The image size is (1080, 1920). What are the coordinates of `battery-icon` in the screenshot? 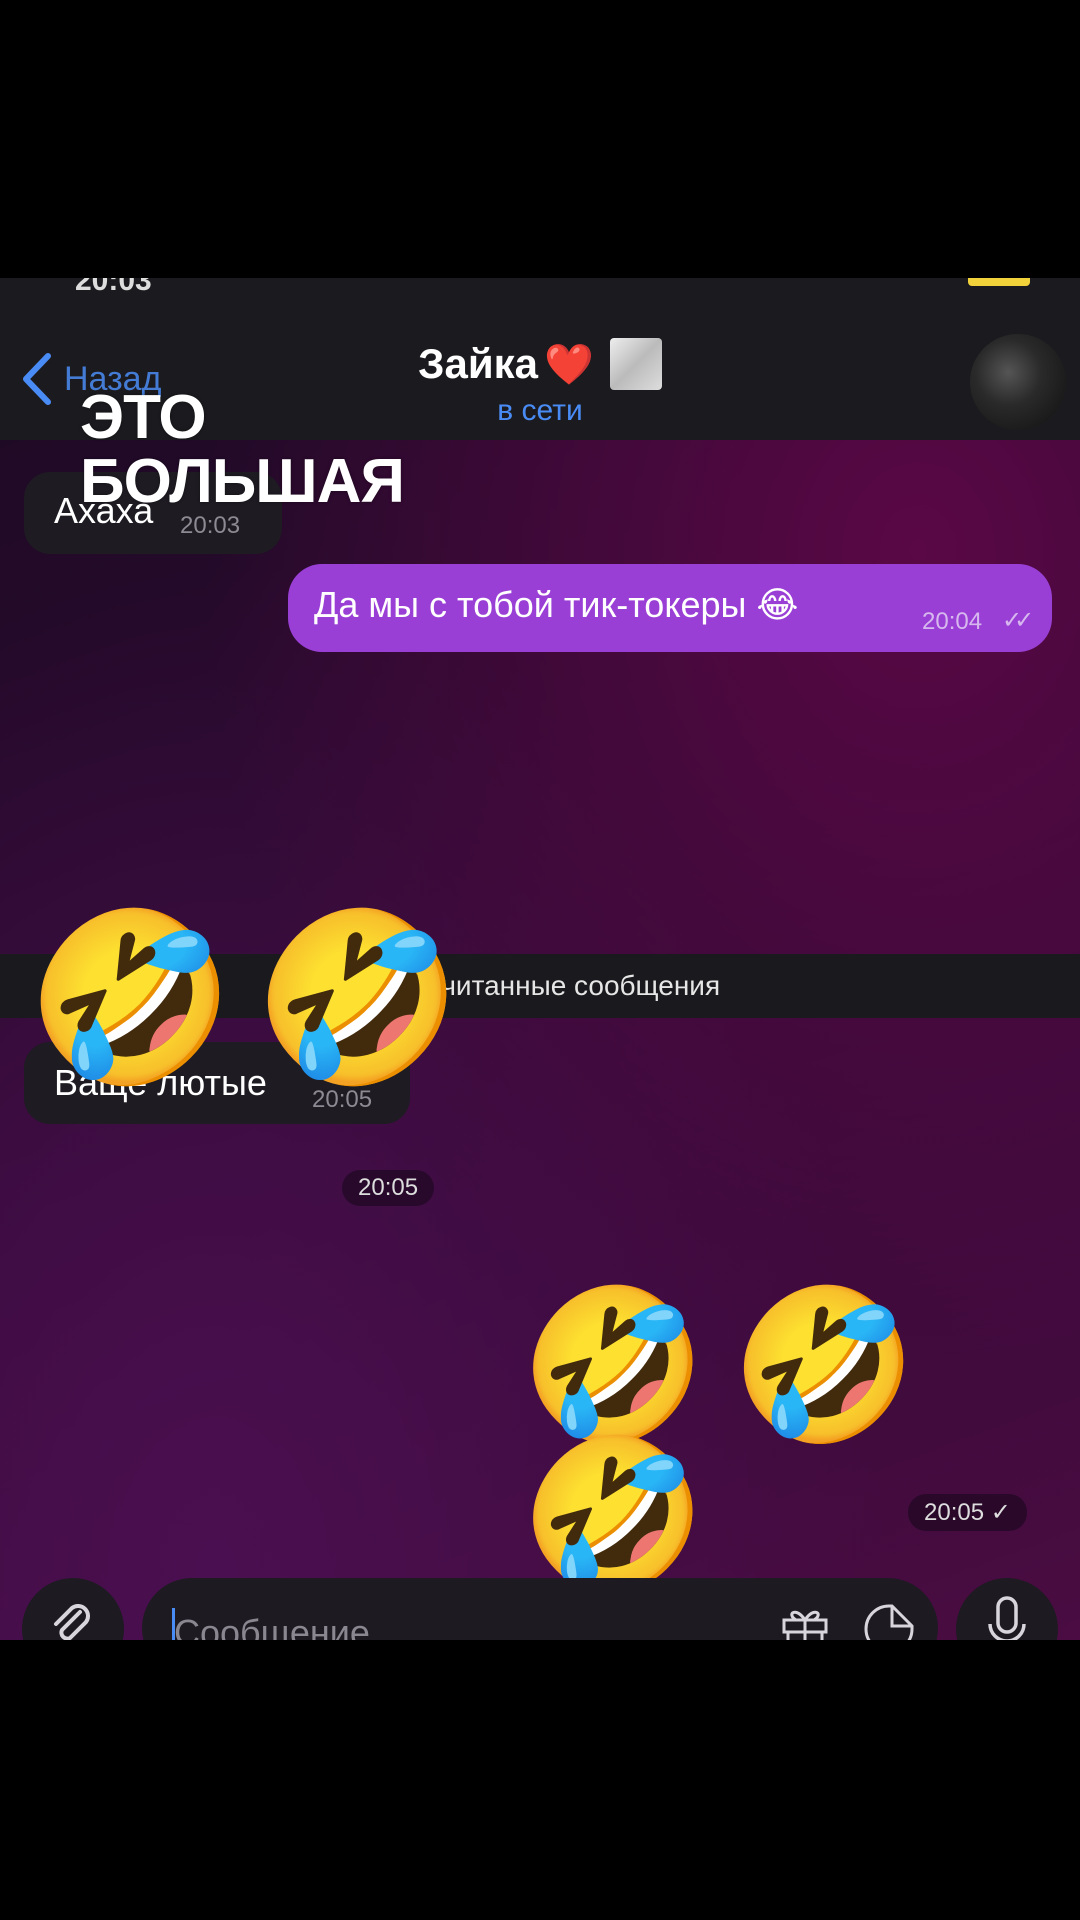 It's located at (999, 282).